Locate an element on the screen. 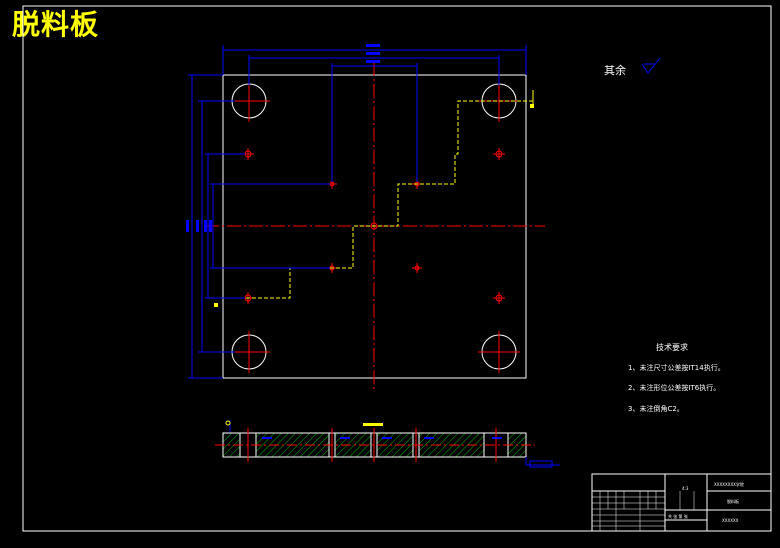  section-view is located at coordinates (387, 444).